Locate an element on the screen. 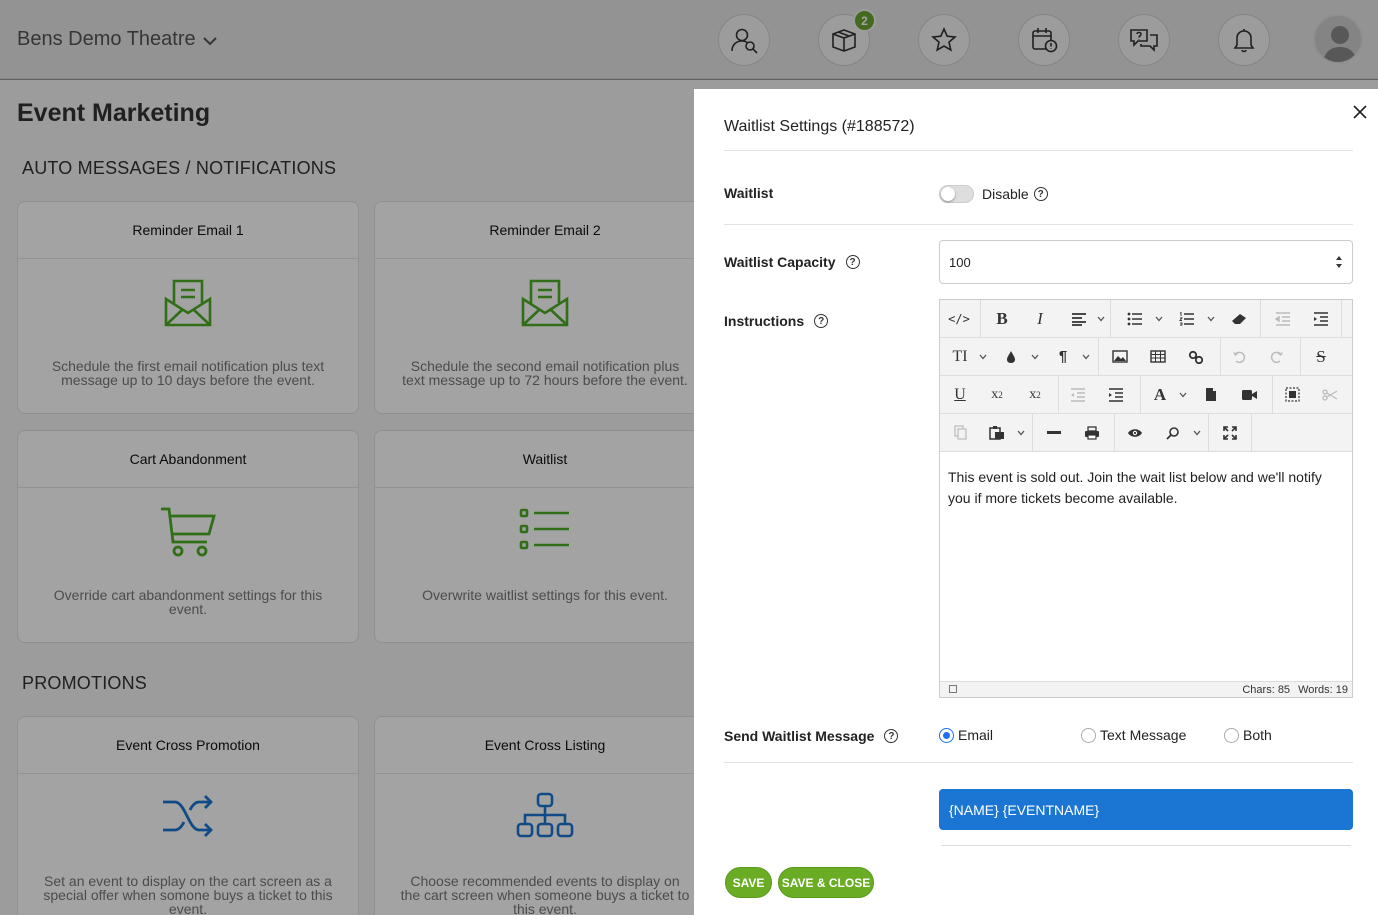 The image size is (1378, 915). preview-eye-icon is located at coordinates (1135, 432).